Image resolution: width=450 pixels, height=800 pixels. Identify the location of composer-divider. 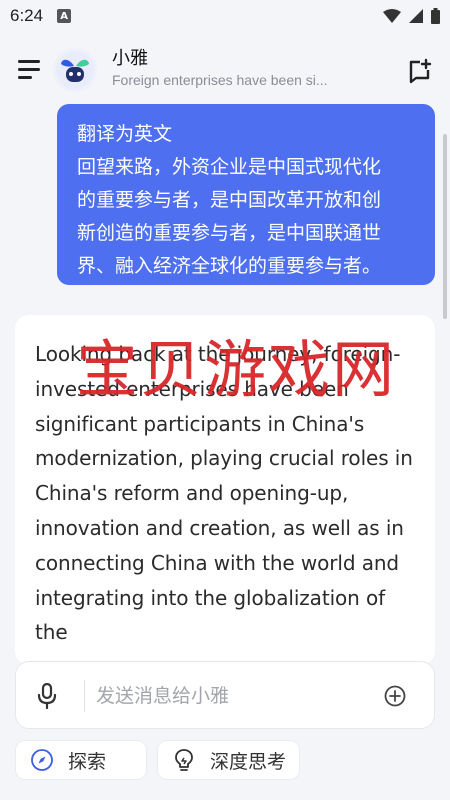
(84, 696).